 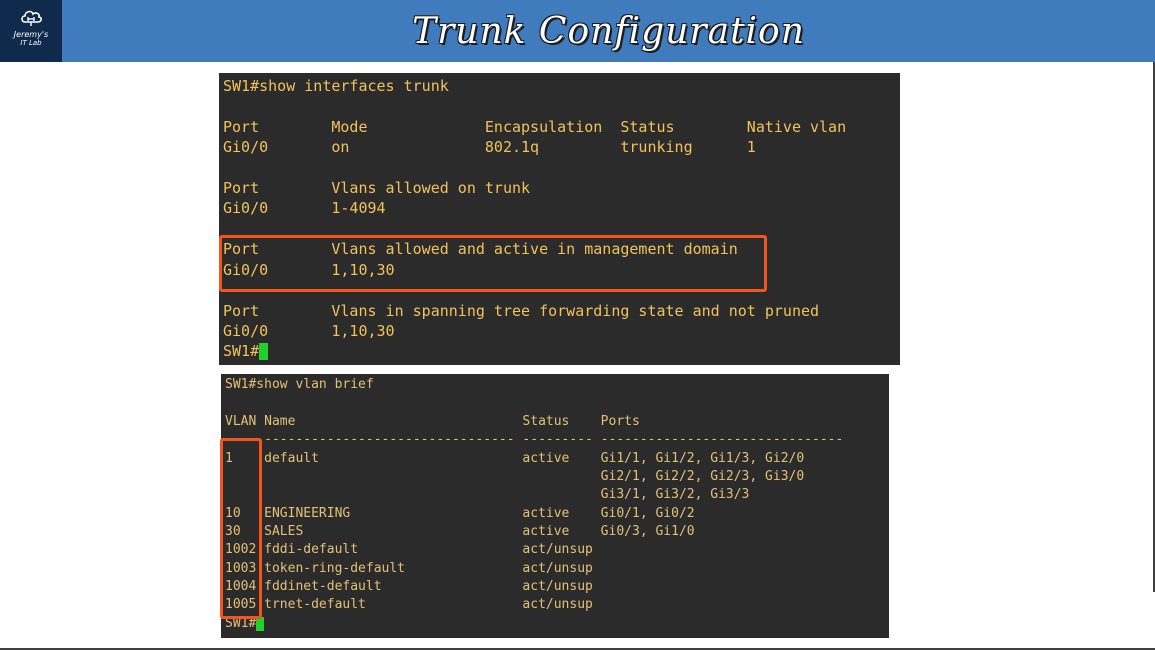 What do you see at coordinates (309, 331) in the screenshot?
I see `terminal-line: Gi0/0 1,10,30` at bounding box center [309, 331].